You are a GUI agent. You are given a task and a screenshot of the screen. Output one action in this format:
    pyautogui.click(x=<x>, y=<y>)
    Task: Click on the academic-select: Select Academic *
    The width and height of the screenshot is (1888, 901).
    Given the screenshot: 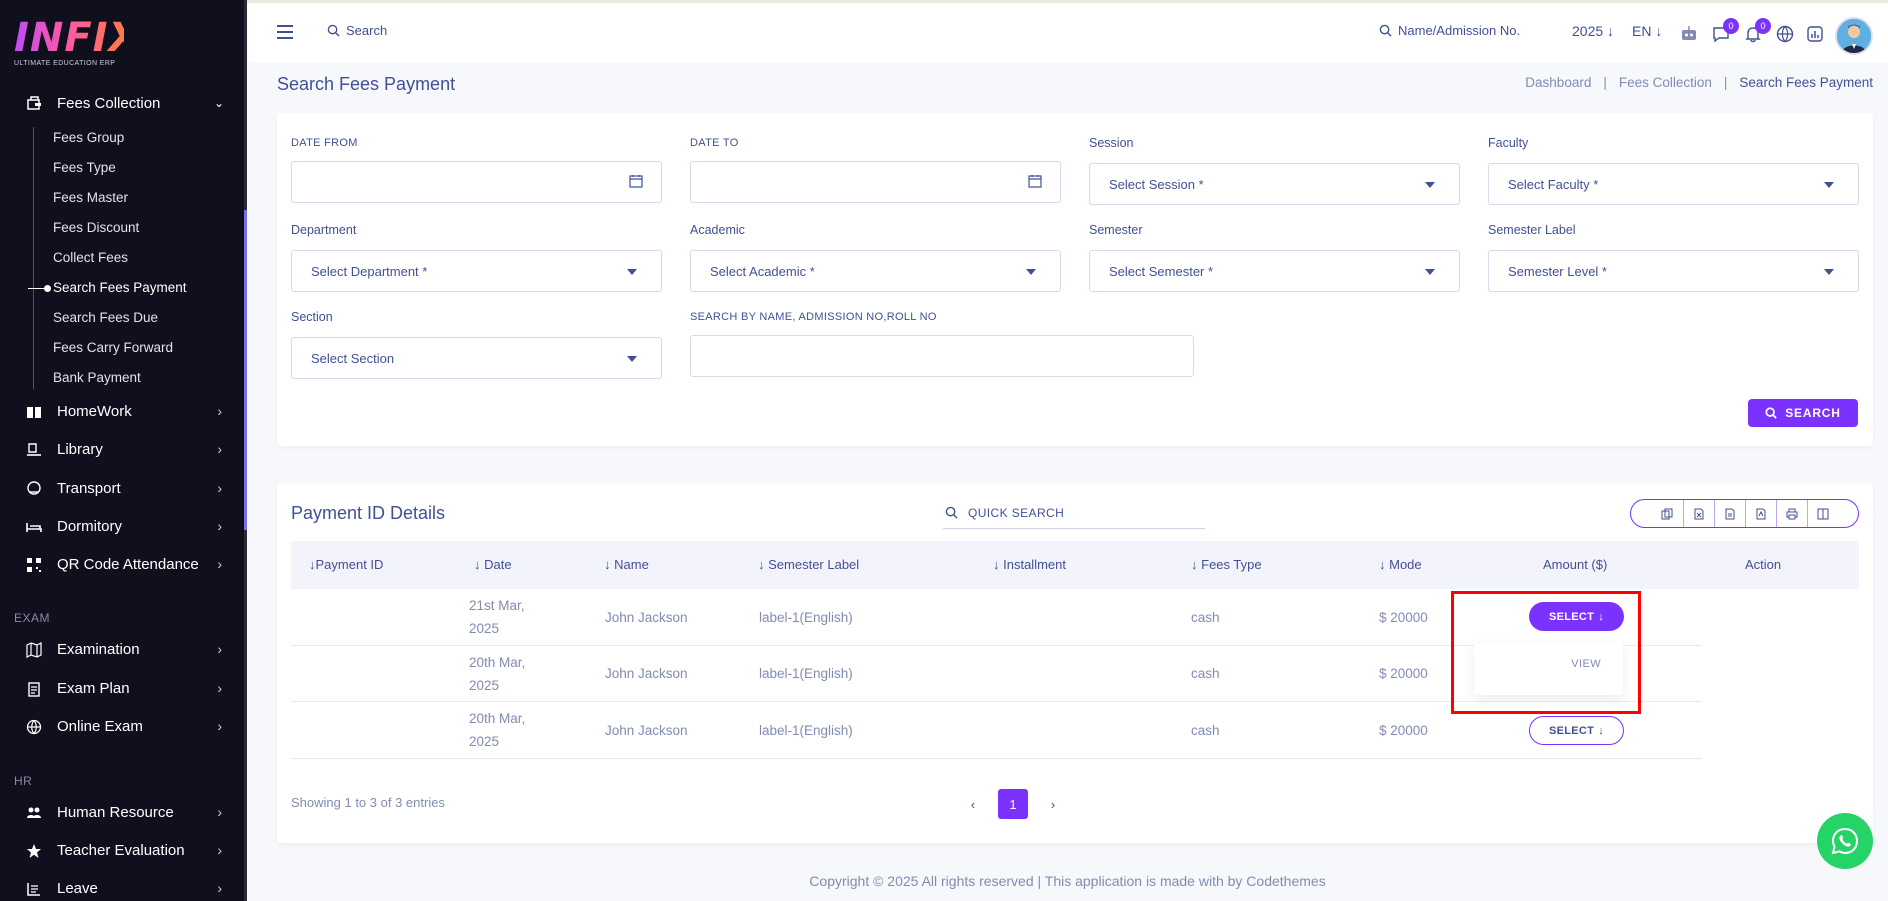 What is the action you would take?
    pyautogui.click(x=875, y=271)
    